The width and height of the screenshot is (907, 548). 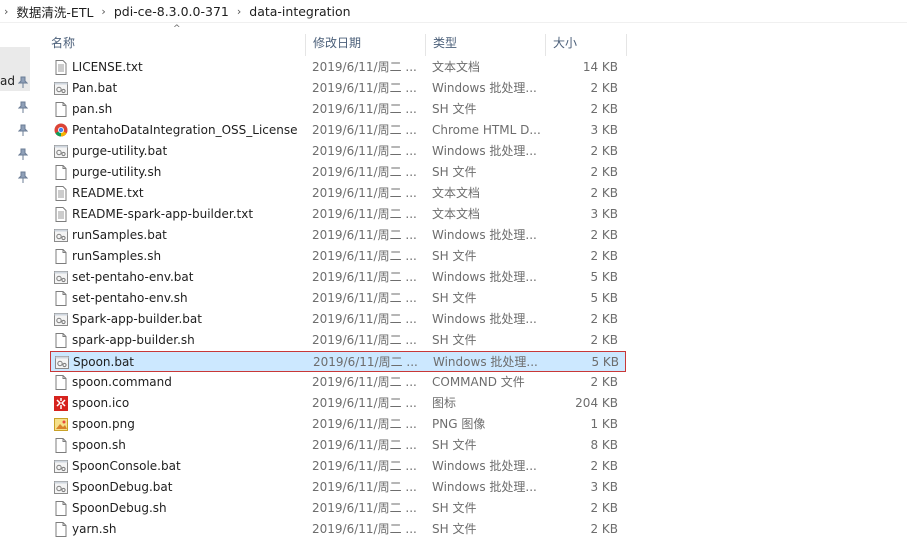 What do you see at coordinates (94, 529) in the screenshot?
I see `file-name: yarn.sh` at bounding box center [94, 529].